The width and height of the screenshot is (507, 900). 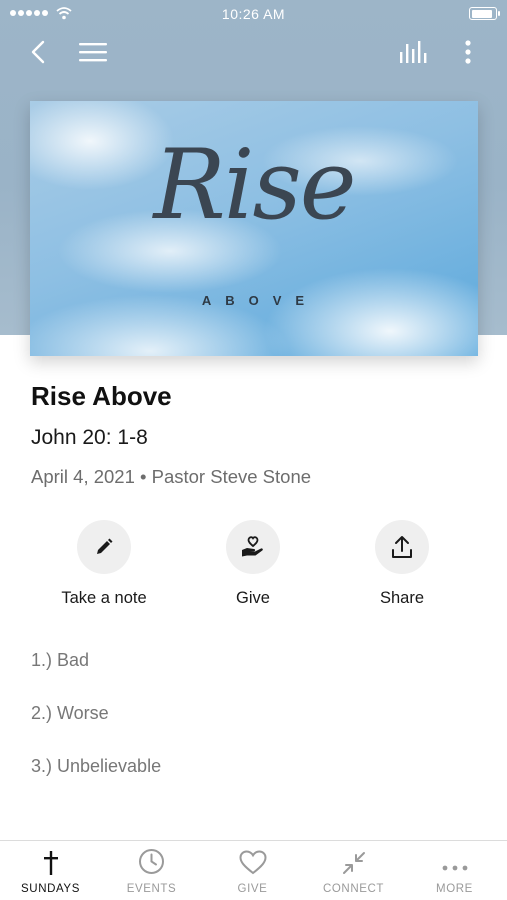 I want to click on bottom-tab-bar: SUNDAYS EVENTS GIVE CONNECT MORE, so click(x=253, y=870).